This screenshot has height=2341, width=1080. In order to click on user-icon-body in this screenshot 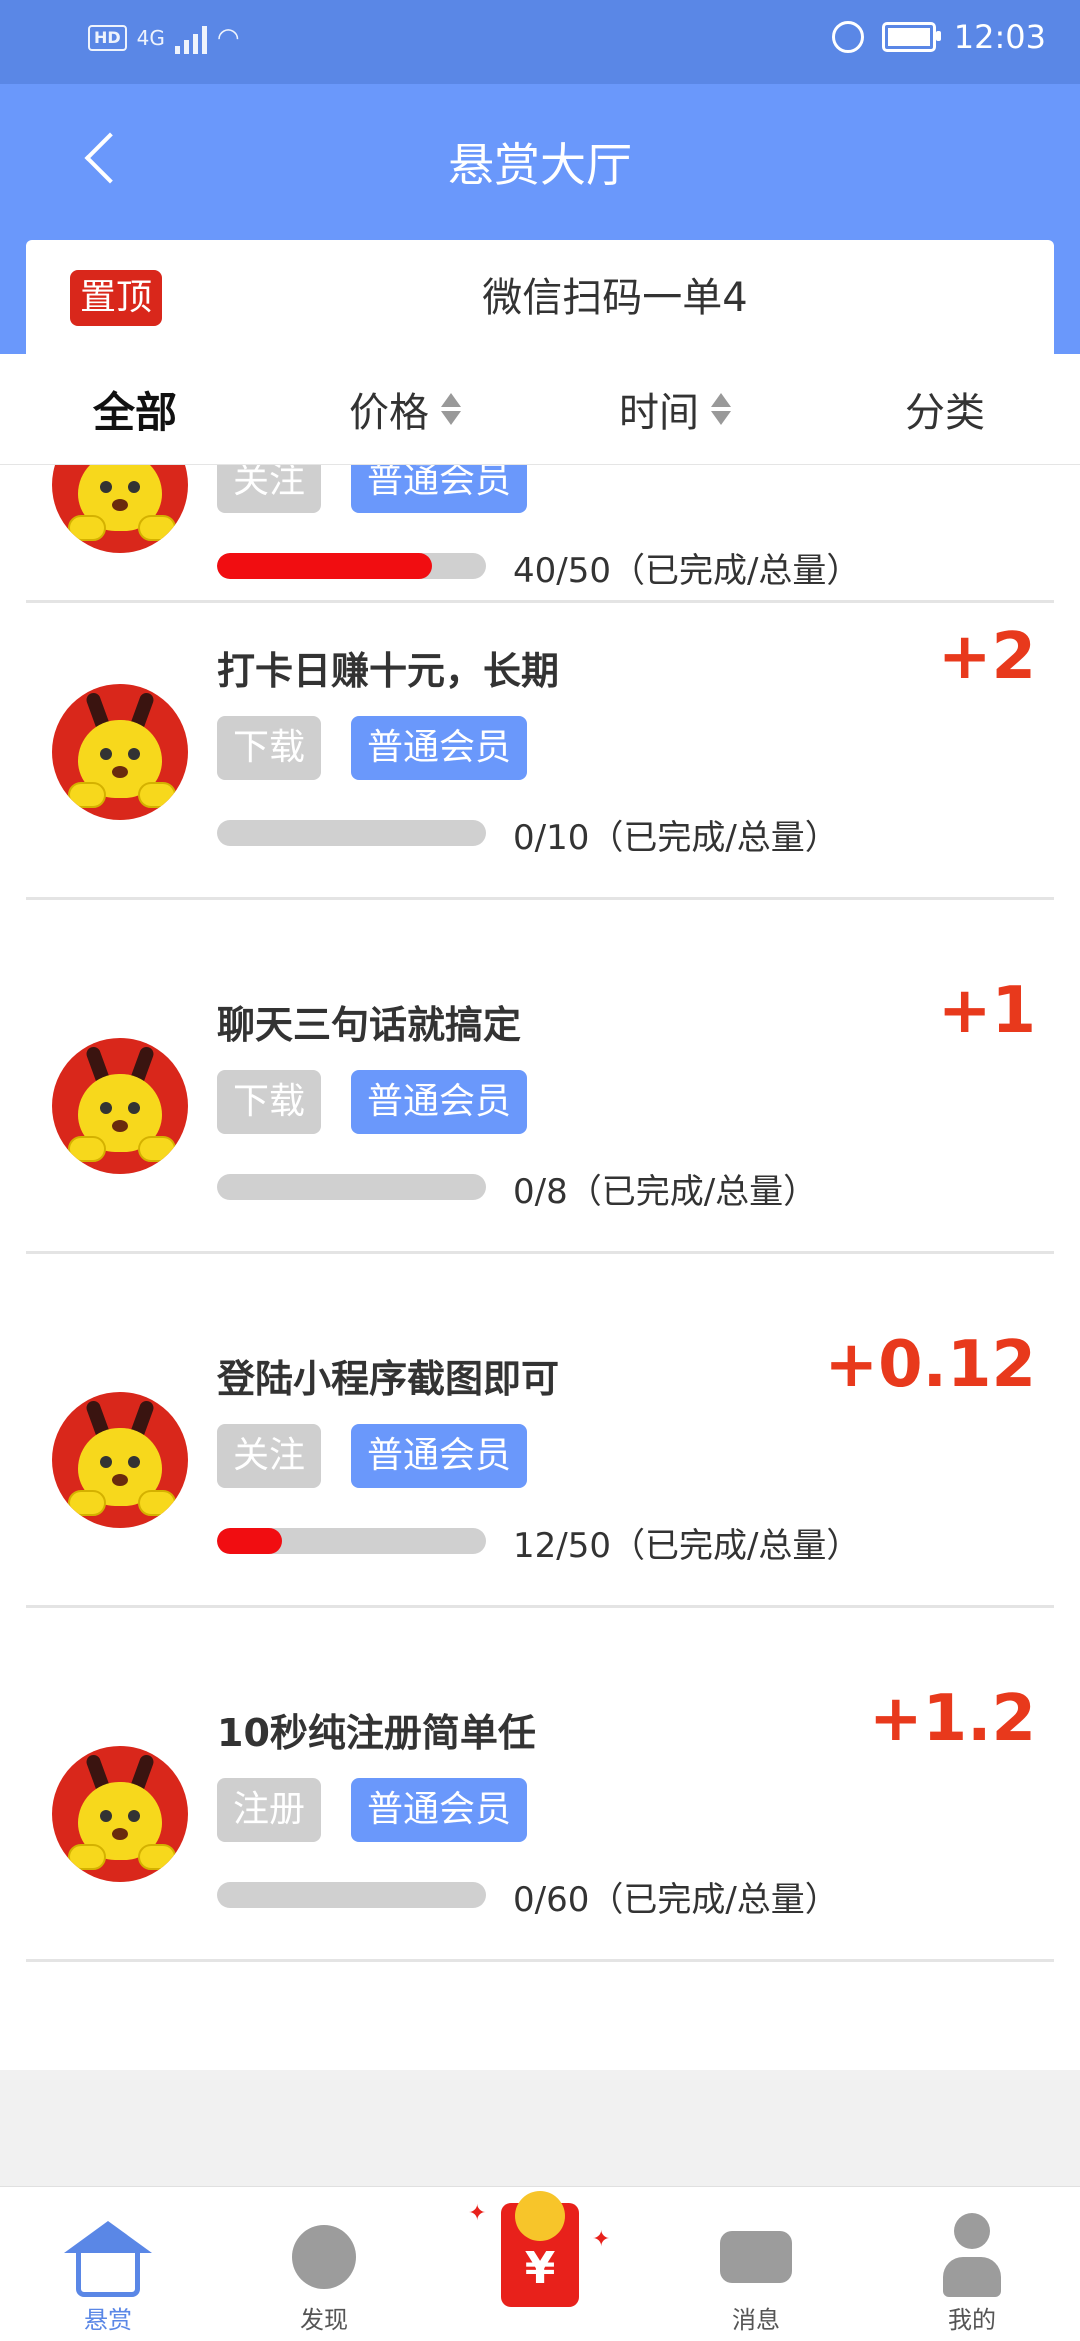, I will do `click(972, 2277)`.